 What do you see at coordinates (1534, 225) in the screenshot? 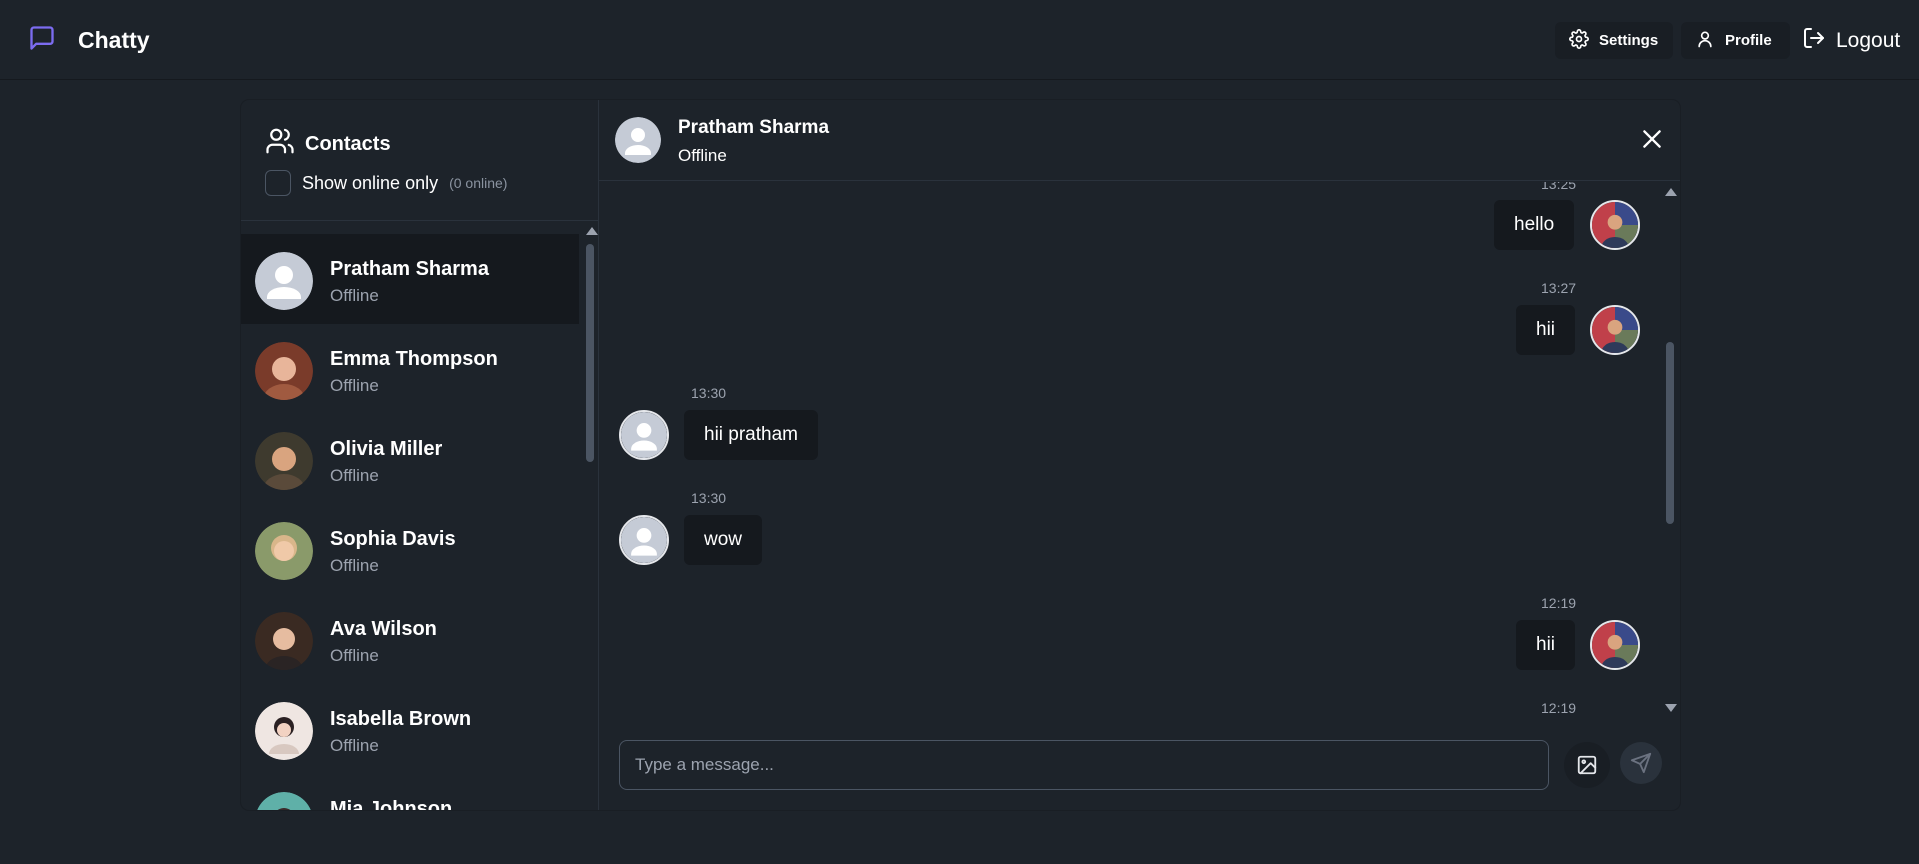
I see `message-bubble: hello` at bounding box center [1534, 225].